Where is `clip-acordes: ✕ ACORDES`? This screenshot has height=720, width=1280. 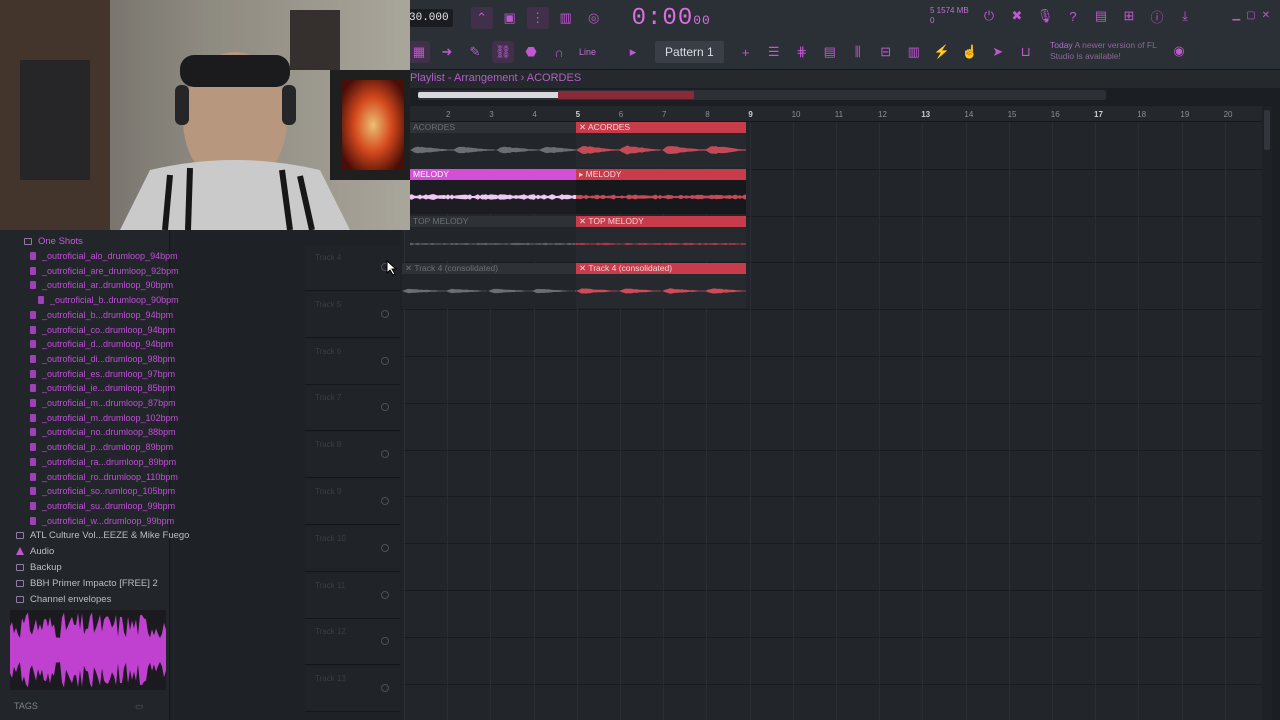
clip-acordes: ✕ ACORDES is located at coordinates (661, 144).